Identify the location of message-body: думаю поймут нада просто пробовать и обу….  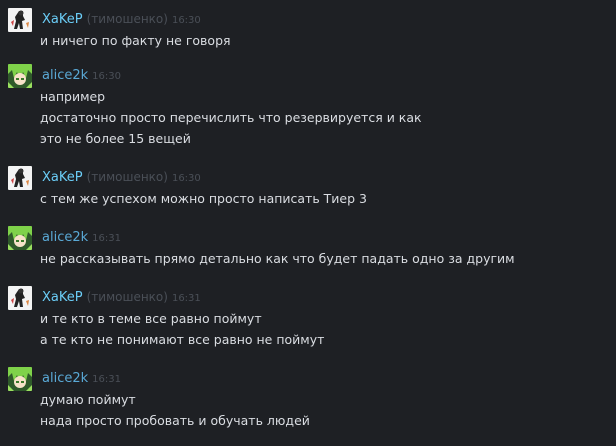
(175, 410).